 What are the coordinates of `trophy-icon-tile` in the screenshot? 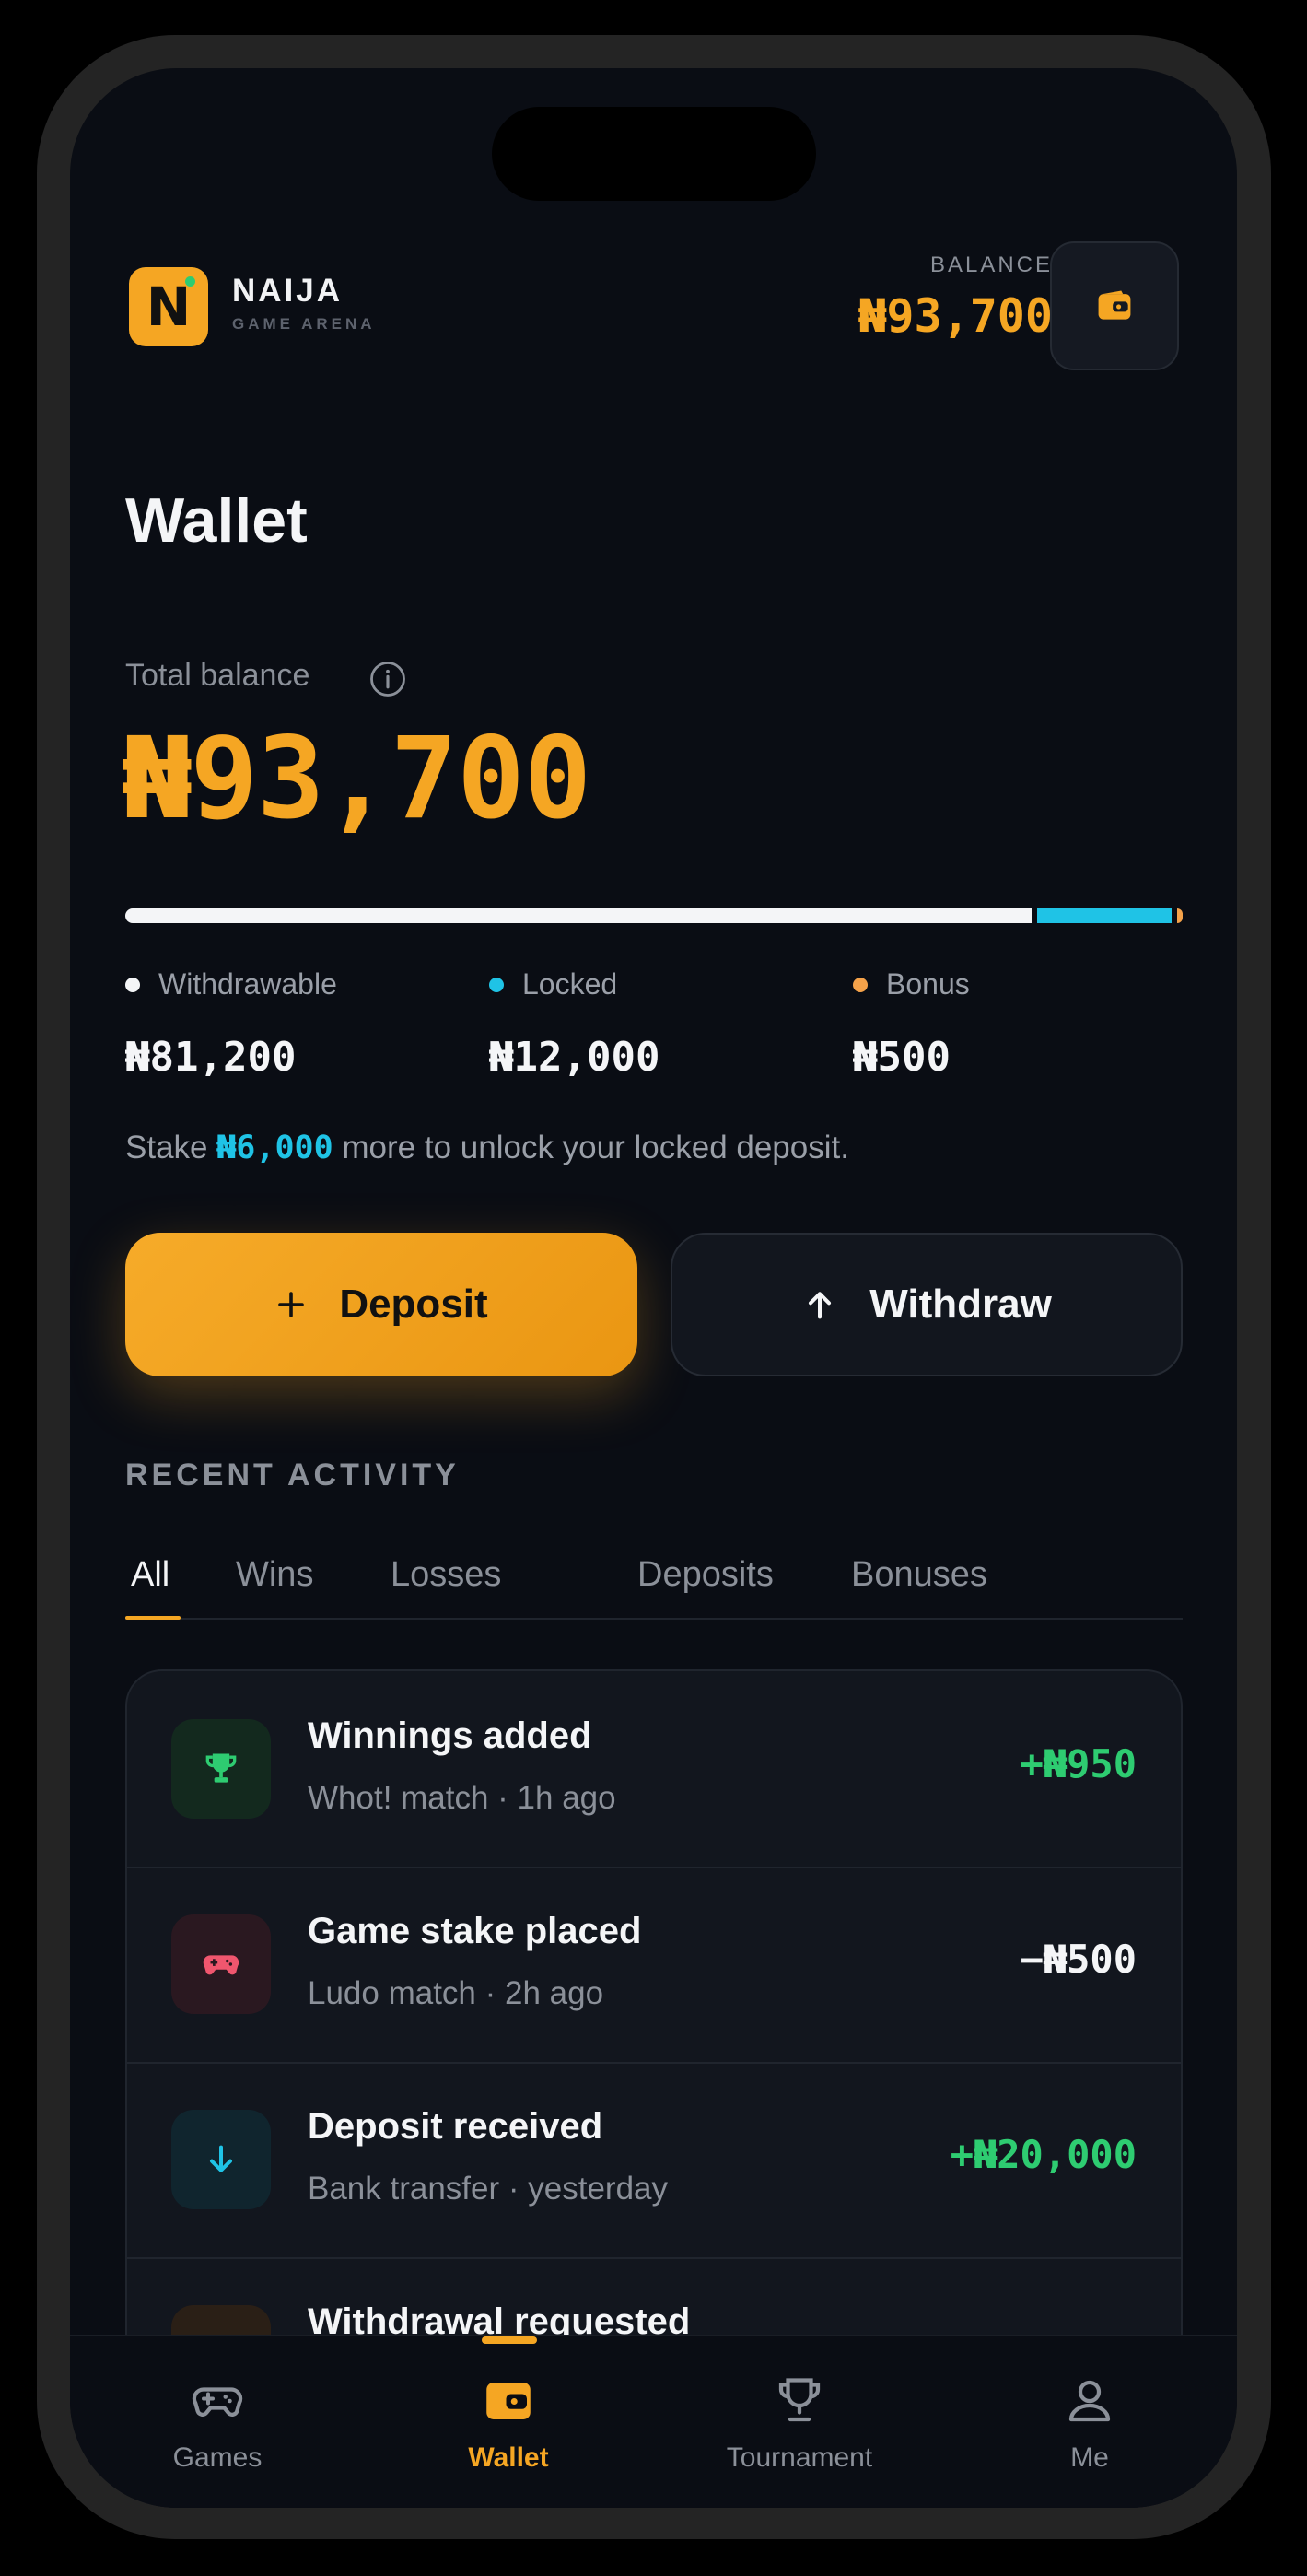 It's located at (221, 1769).